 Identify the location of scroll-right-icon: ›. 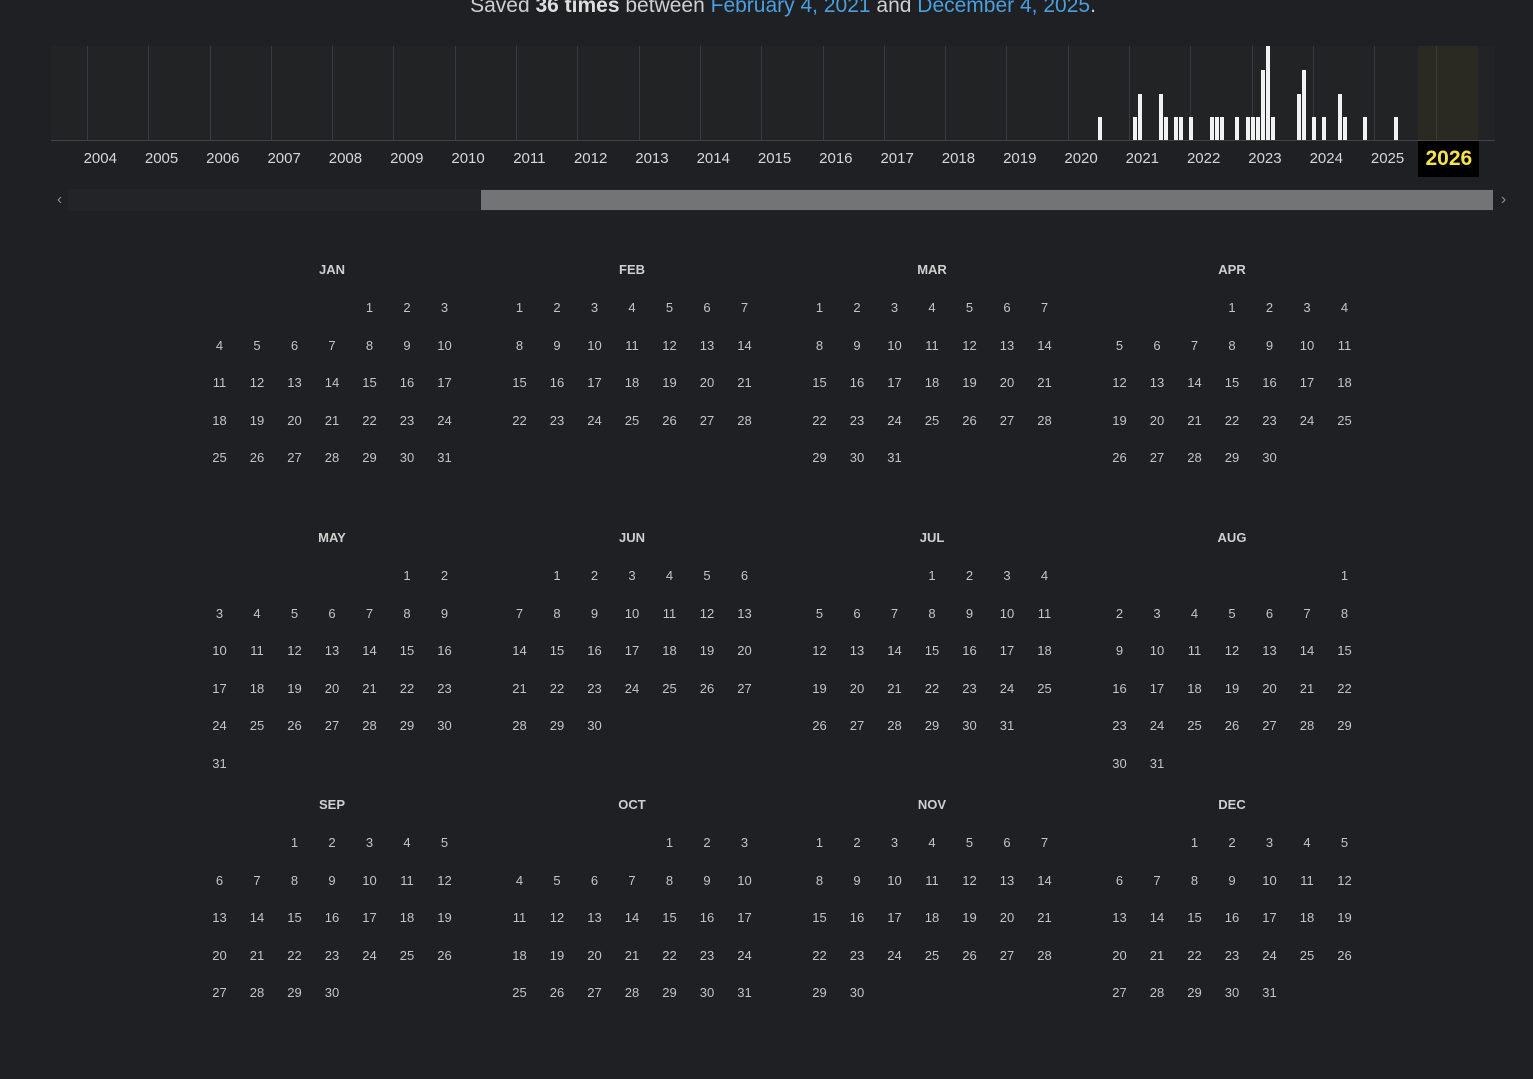
(1503, 200).